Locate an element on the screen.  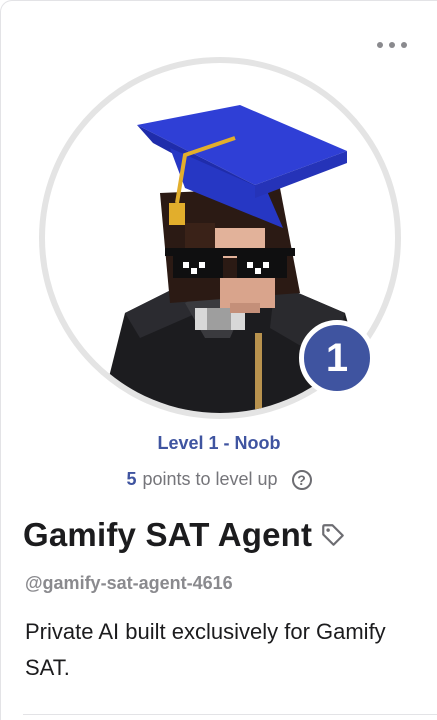
more-options-icon is located at coordinates (392, 45).